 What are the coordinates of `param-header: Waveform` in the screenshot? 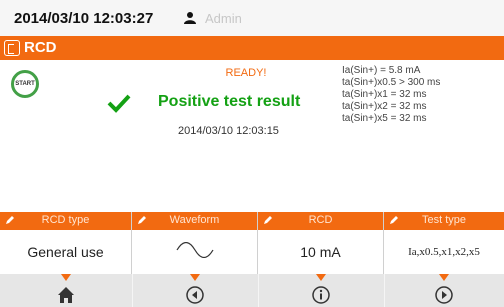 It's located at (194, 221).